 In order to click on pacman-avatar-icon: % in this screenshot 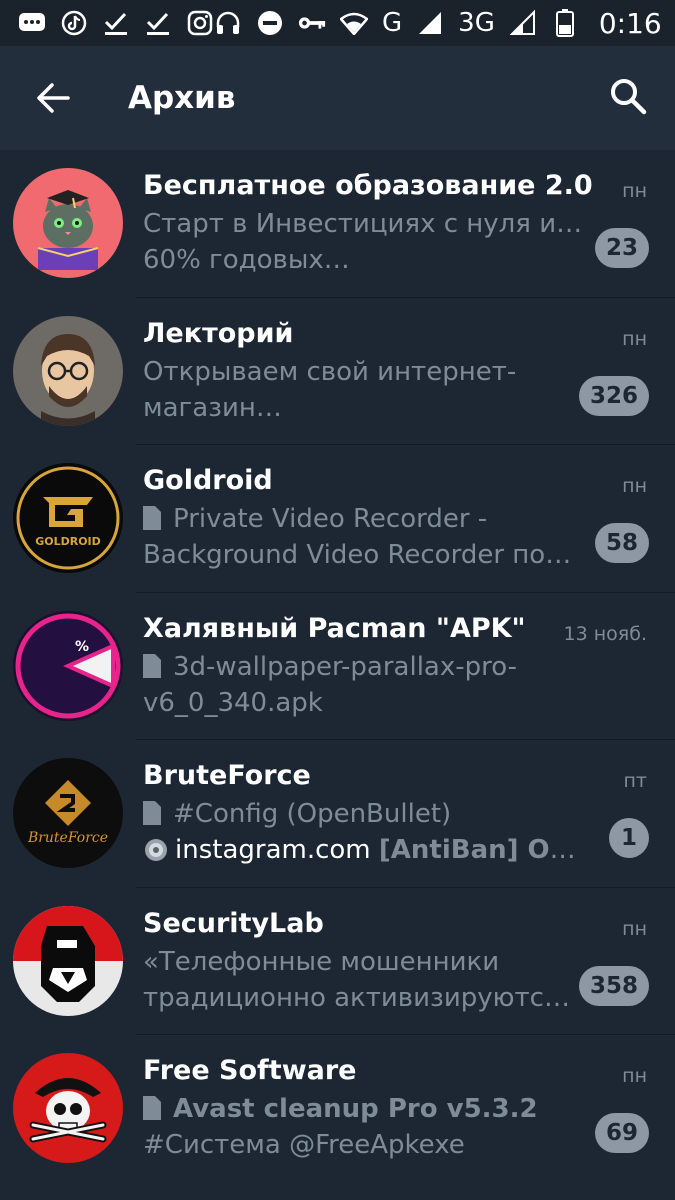, I will do `click(68, 665)`.